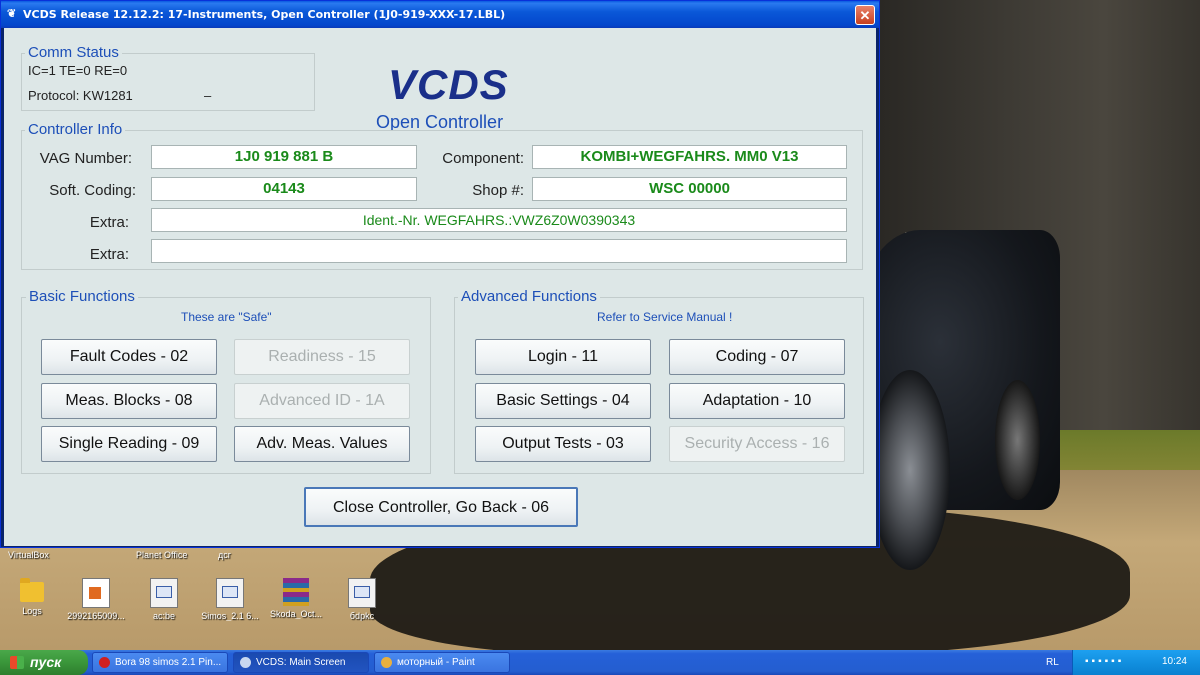 Image resolution: width=1200 pixels, height=675 pixels. What do you see at coordinates (109, 254) in the screenshot?
I see `extra-2-label: Extra:` at bounding box center [109, 254].